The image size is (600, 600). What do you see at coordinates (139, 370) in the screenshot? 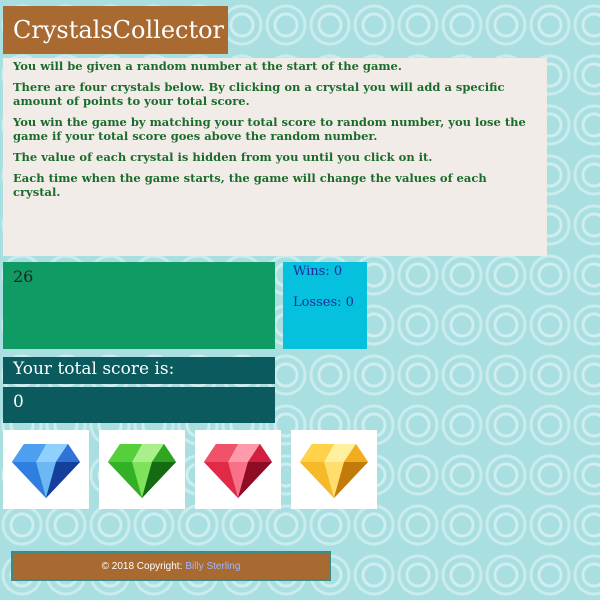
I see `score-label: Your total score is:` at bounding box center [139, 370].